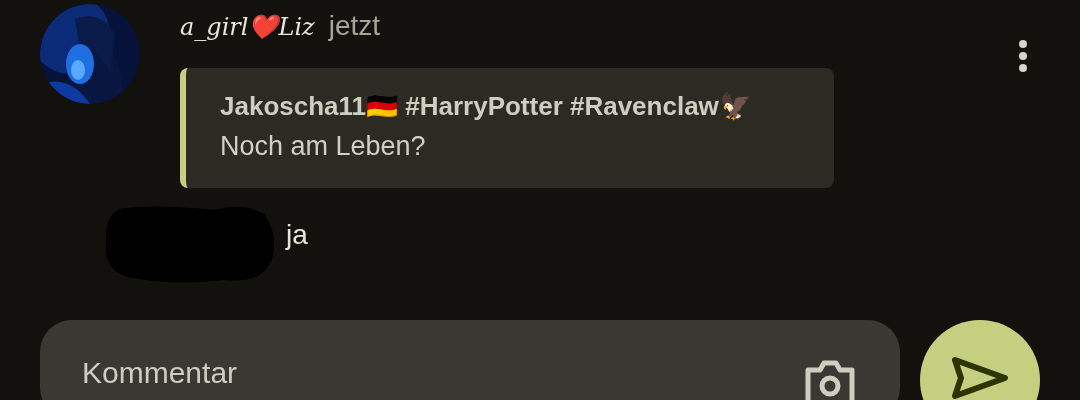  What do you see at coordinates (443, 373) in the screenshot?
I see `comment-field: Kommentar` at bounding box center [443, 373].